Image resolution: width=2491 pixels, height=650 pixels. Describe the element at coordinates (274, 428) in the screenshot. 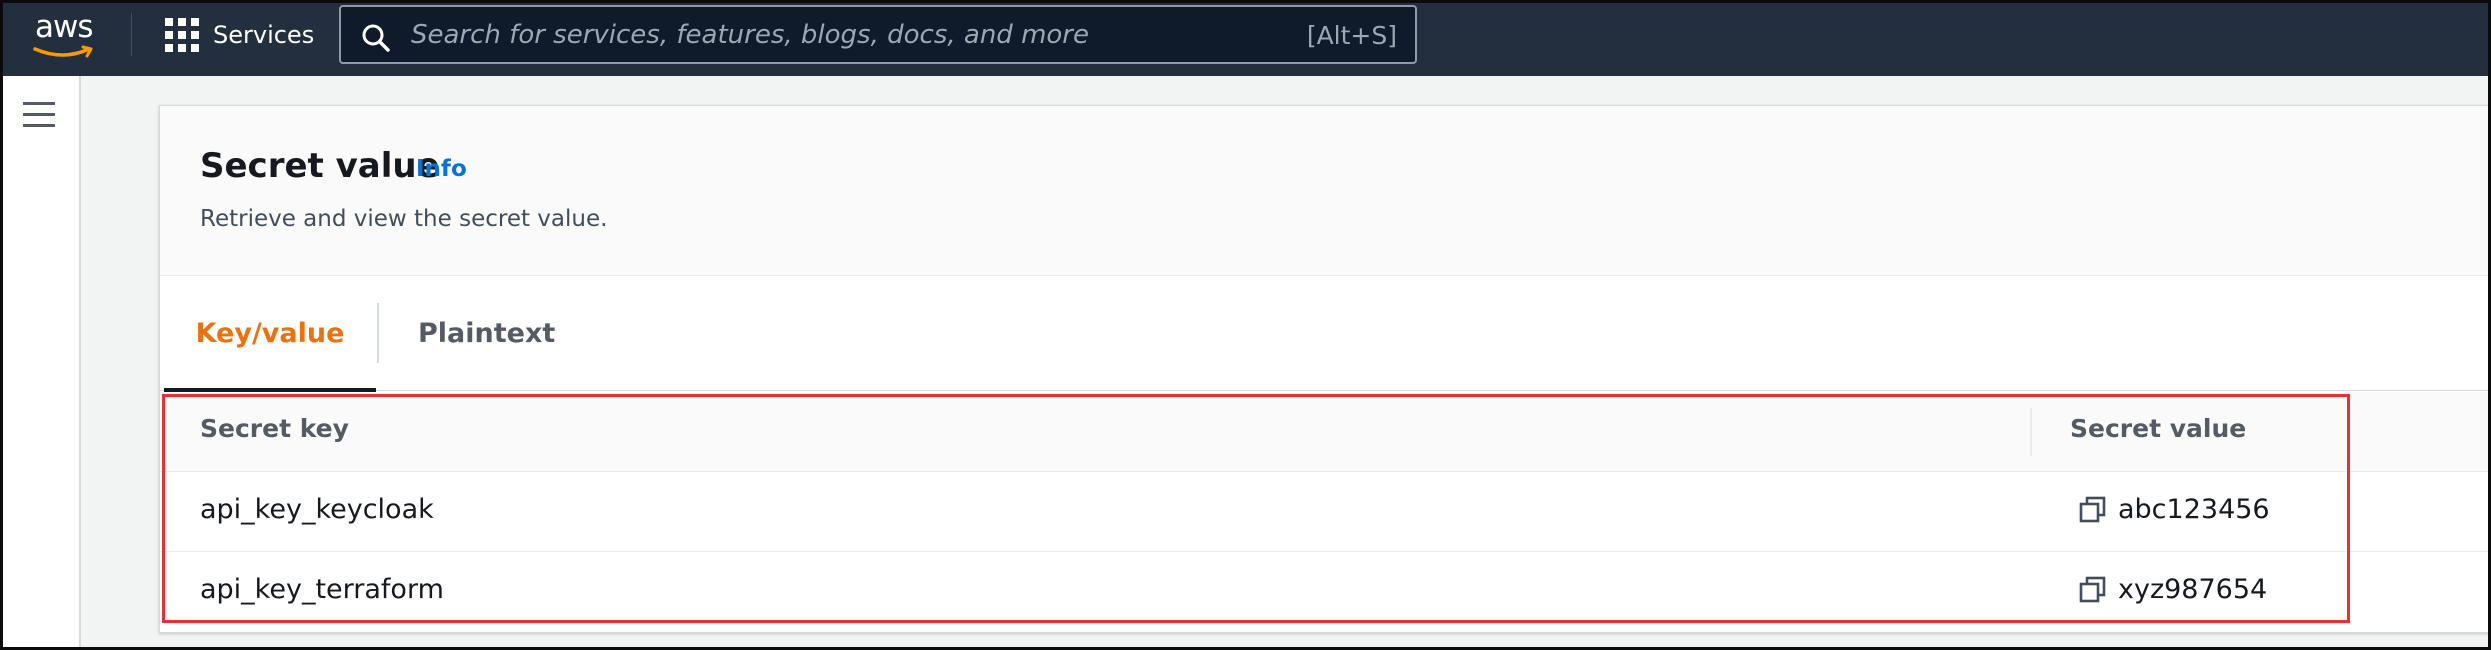

I see `column-header-secret-key: Secret key` at that location.